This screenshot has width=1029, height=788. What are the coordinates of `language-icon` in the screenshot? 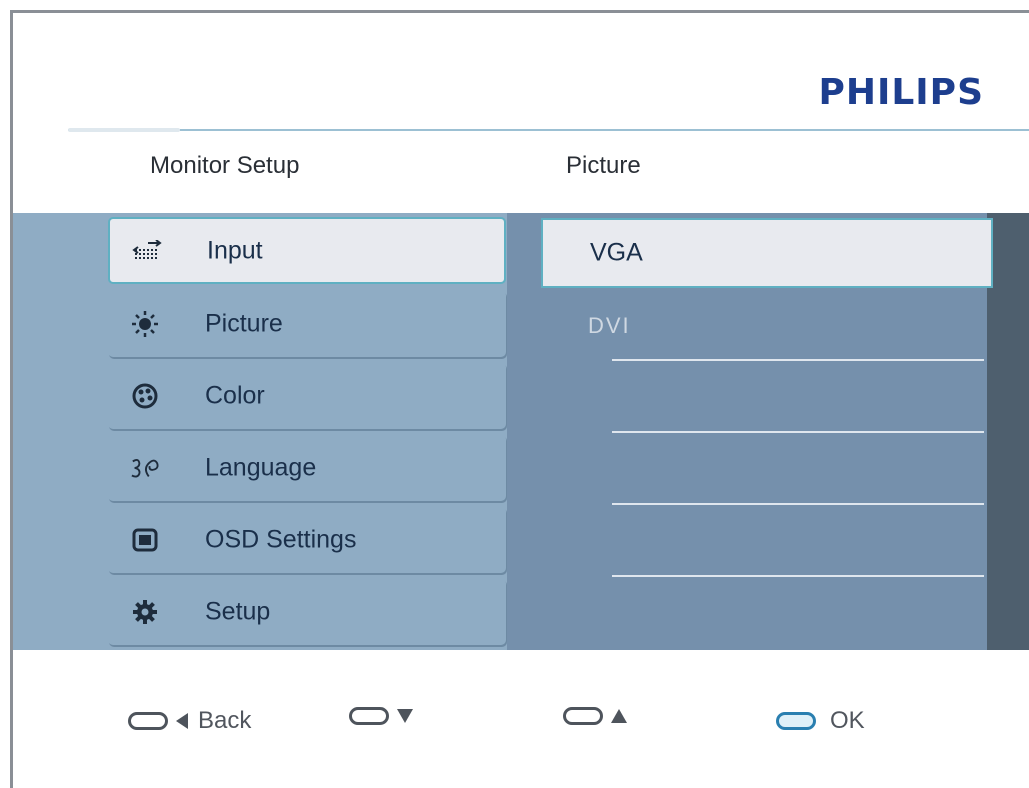 It's located at (145, 468).